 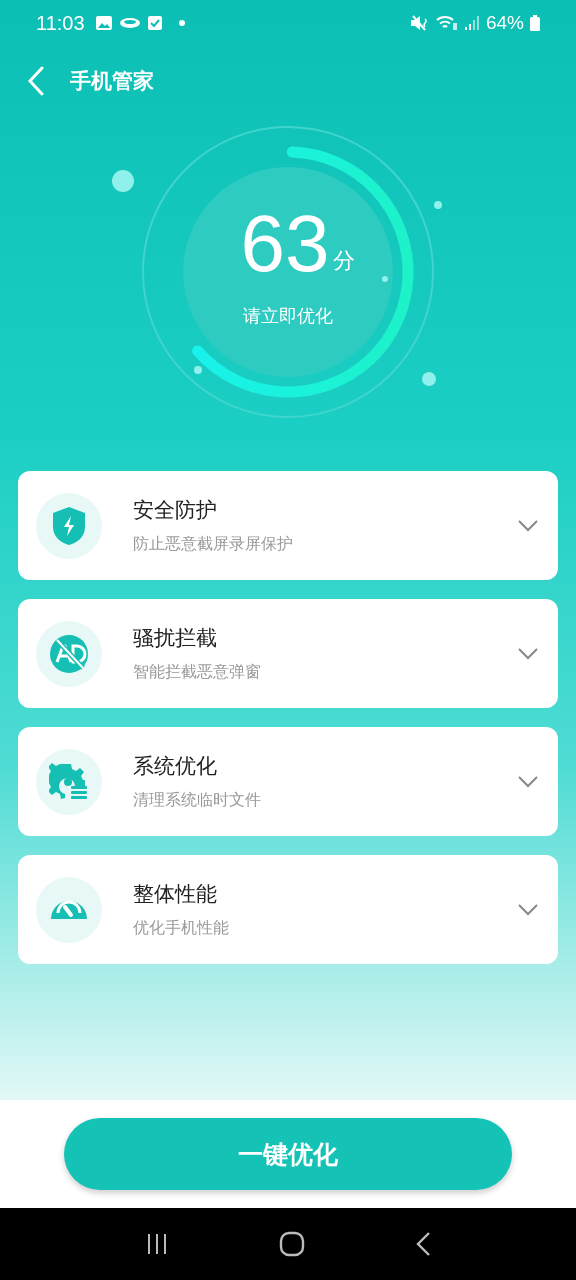 I want to click on feature-card: 系统优化 清理系统临时文件, so click(x=288, y=781).